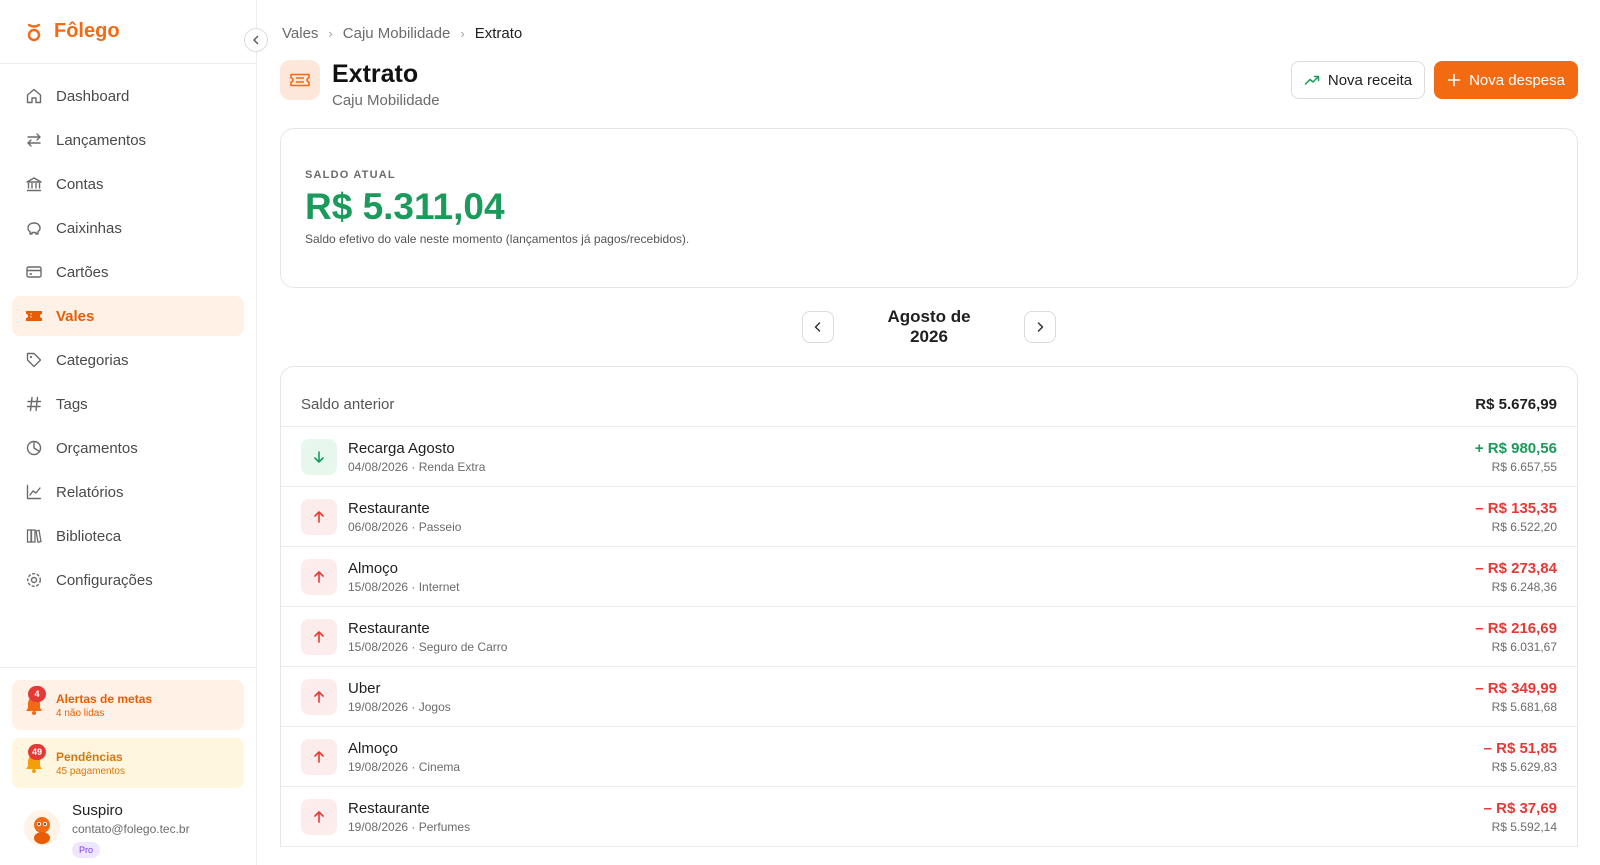 This screenshot has width=1600, height=865. Describe the element at coordinates (87, 31) in the screenshot. I see `brand-name: Fôlego` at that location.